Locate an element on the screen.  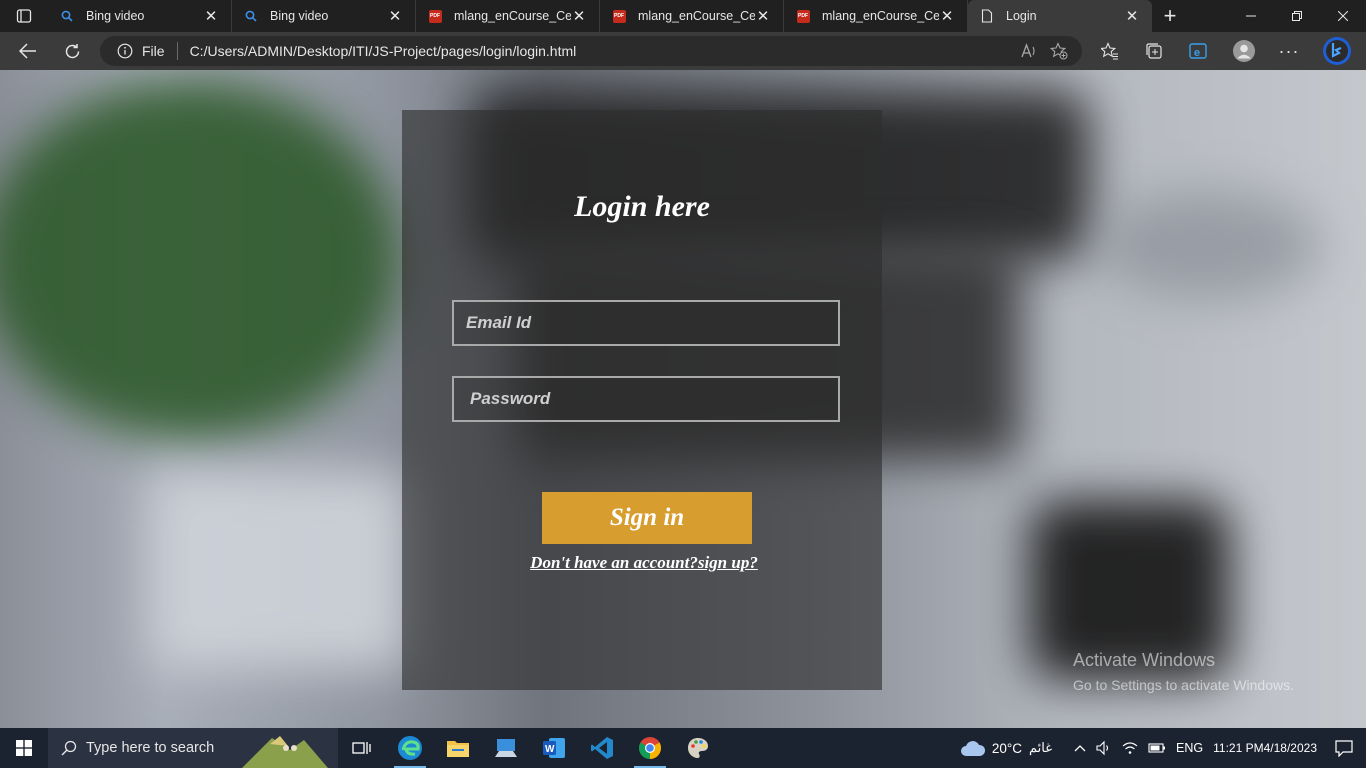
sign-in-button: Sign in is located at coordinates (647, 518).